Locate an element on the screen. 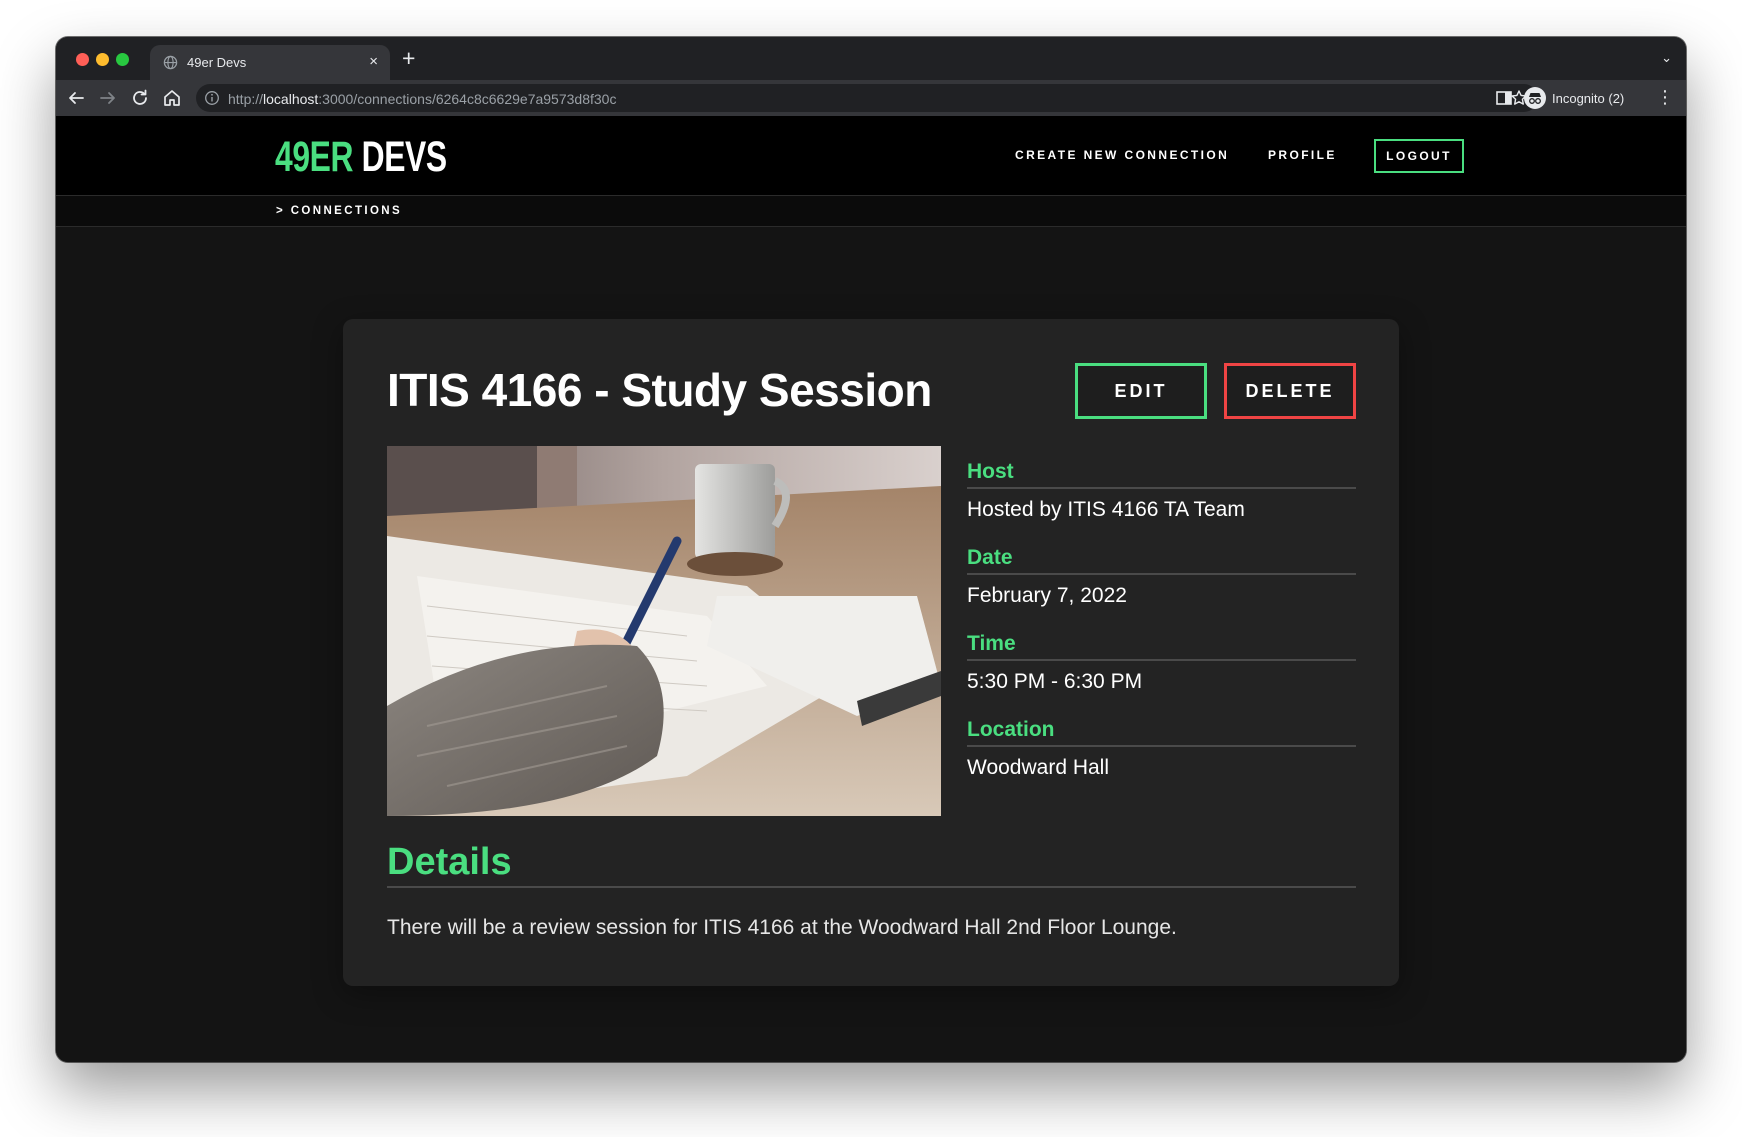  reload-icon is located at coordinates (140, 97).